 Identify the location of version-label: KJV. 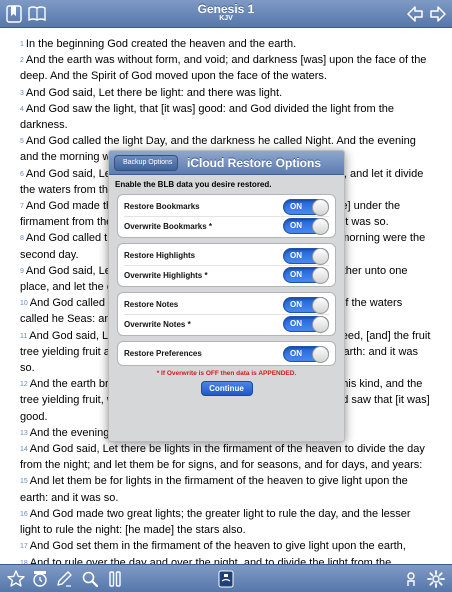
(226, 18).